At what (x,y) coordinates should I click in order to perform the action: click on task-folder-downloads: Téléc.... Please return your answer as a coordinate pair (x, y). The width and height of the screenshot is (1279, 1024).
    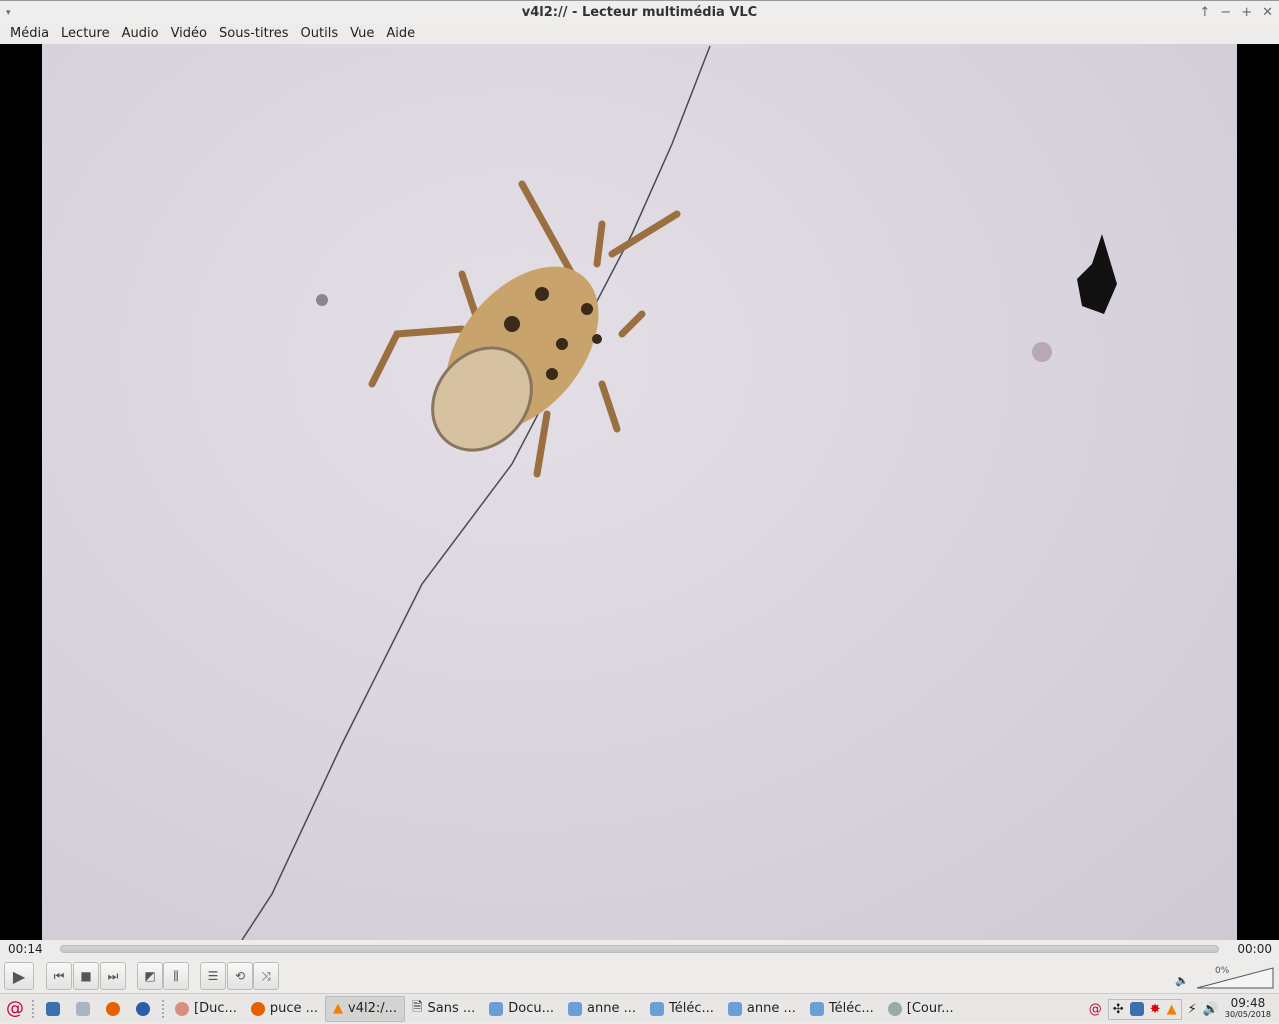
    Looking at the image, I should click on (682, 1009).